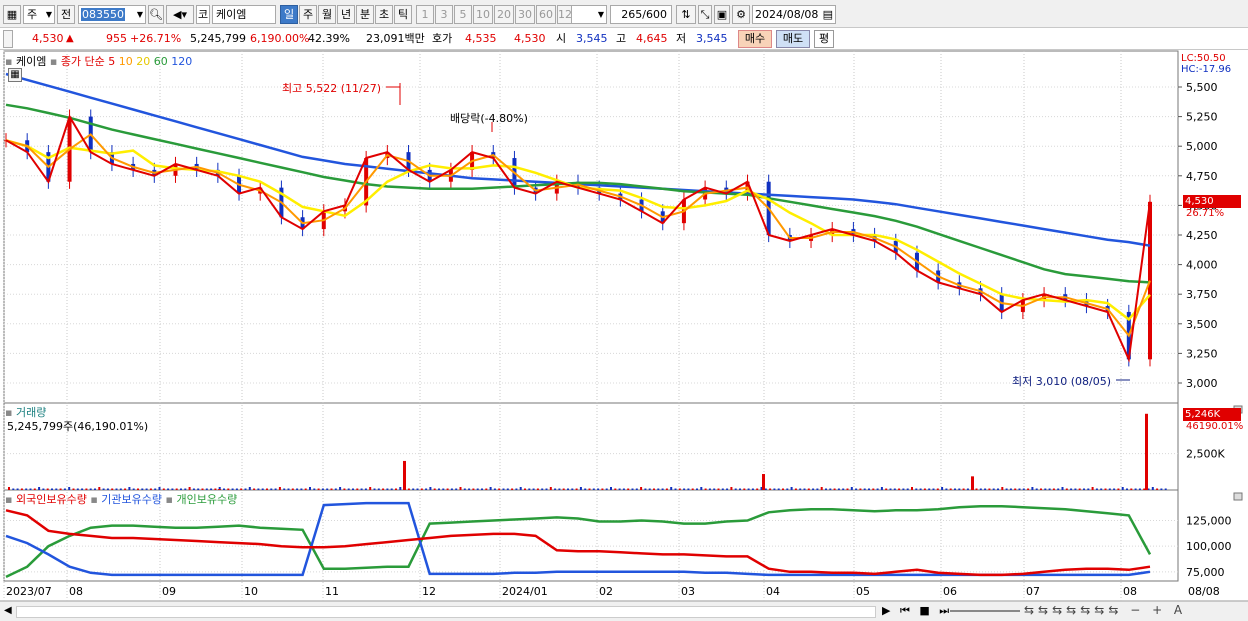  Describe the element at coordinates (116, 38) in the screenshot. I see `price-change: 955` at that location.